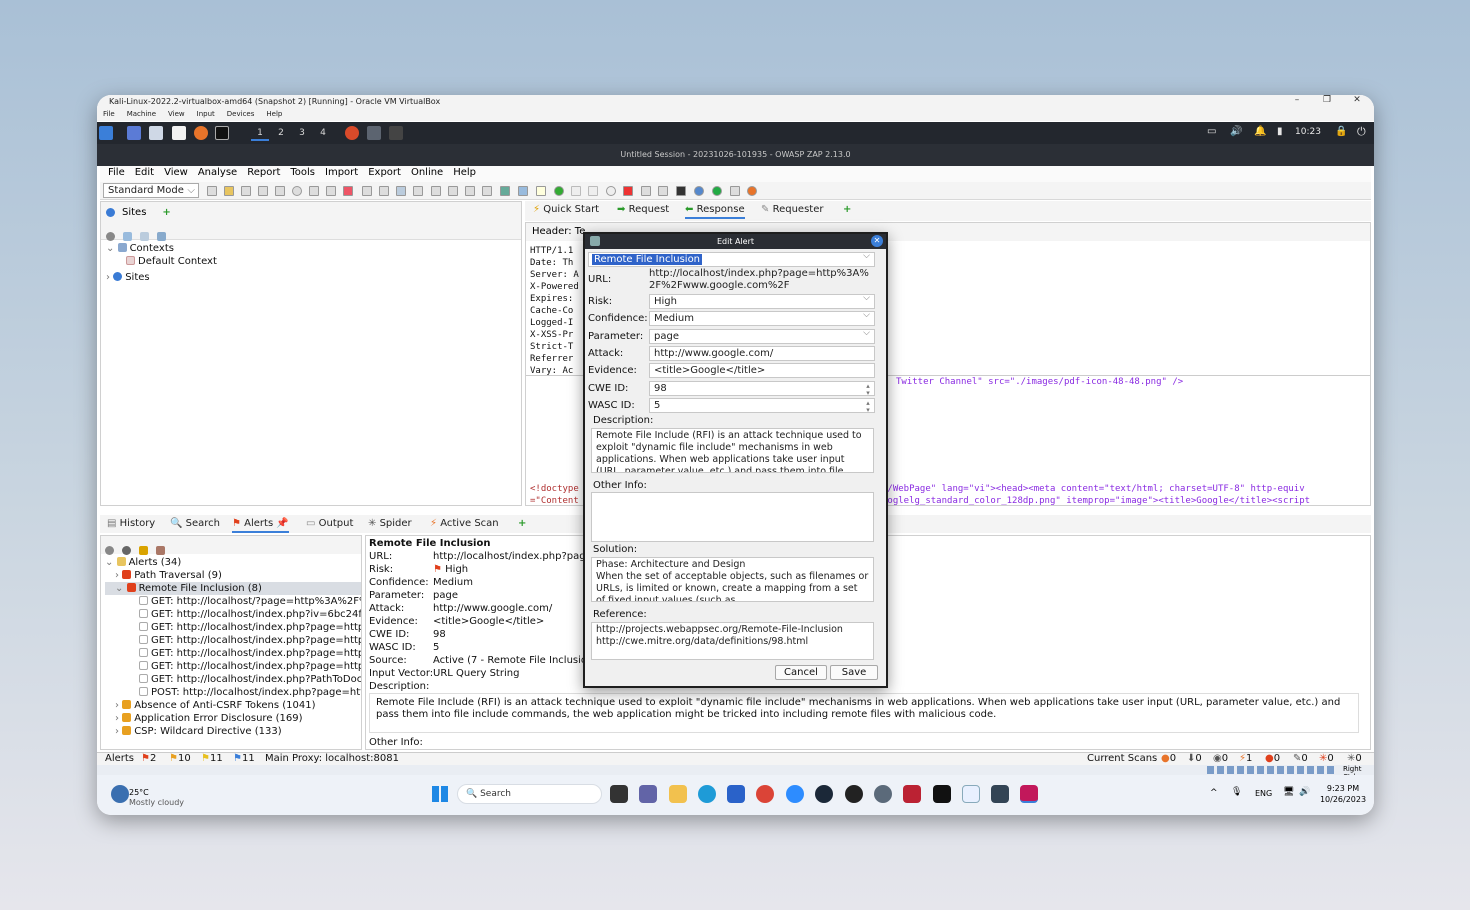 Image resolution: width=1470 pixels, height=910 pixels. Describe the element at coordinates (233, 575) in the screenshot. I see `alert-group: › Path Traversal (9)` at that location.